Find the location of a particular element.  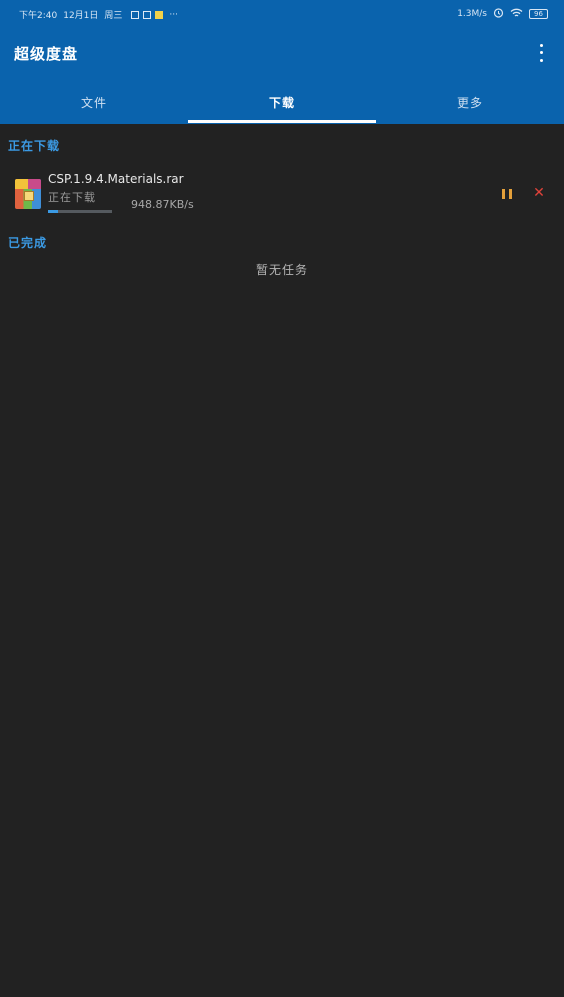

archive-file-icon is located at coordinates (28, 194).